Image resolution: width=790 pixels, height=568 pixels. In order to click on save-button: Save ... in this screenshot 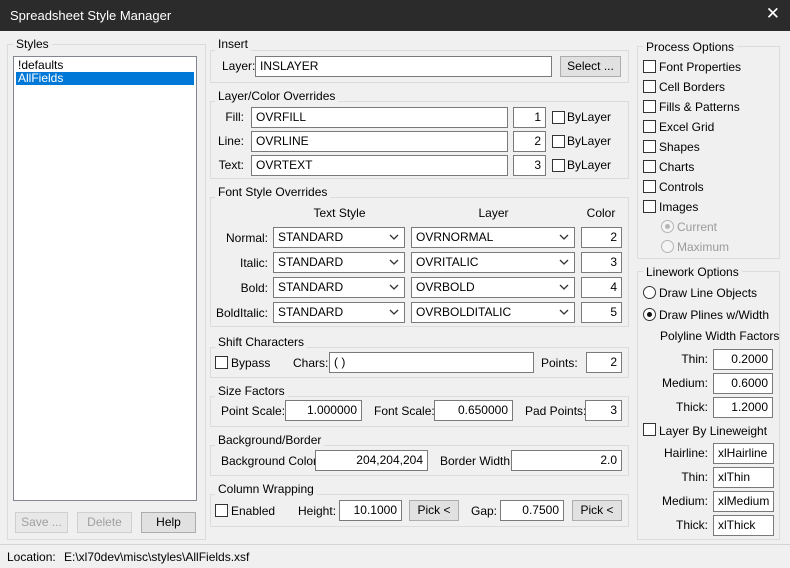, I will do `click(41, 522)`.